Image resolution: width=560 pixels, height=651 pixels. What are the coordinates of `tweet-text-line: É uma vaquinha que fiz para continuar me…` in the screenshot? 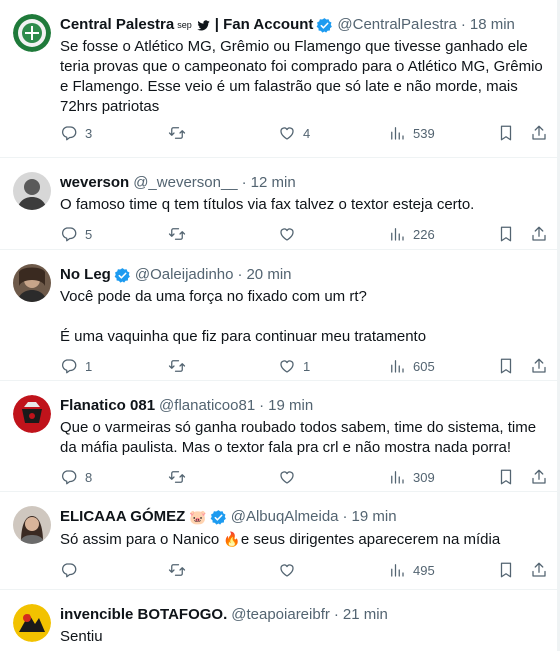 It's located at (243, 336).